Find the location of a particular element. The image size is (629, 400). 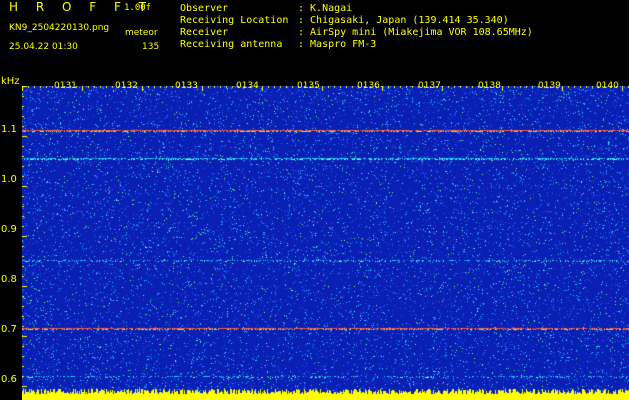

image-filename: KN9_2504220130.png is located at coordinates (59, 28).